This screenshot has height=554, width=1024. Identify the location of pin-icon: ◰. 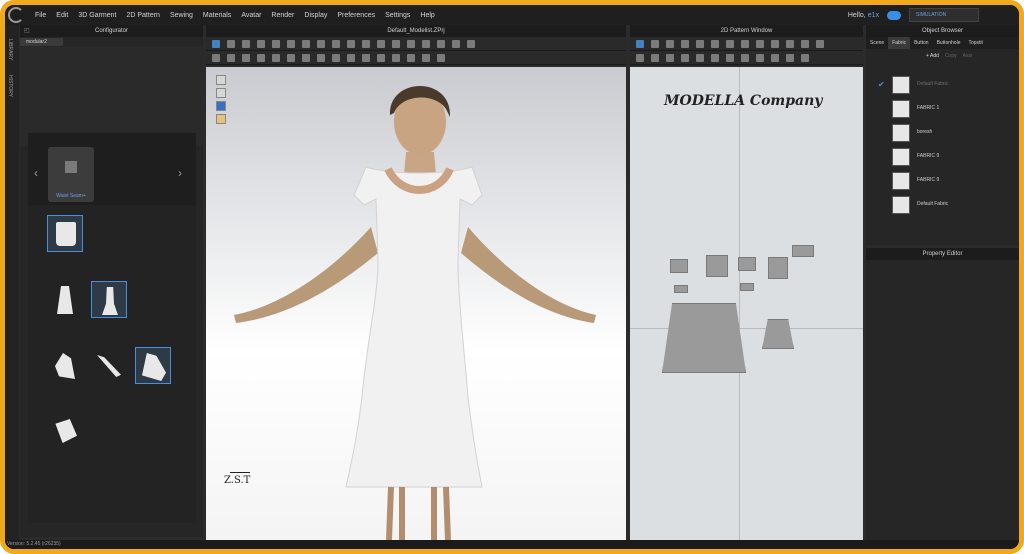
(27, 31).